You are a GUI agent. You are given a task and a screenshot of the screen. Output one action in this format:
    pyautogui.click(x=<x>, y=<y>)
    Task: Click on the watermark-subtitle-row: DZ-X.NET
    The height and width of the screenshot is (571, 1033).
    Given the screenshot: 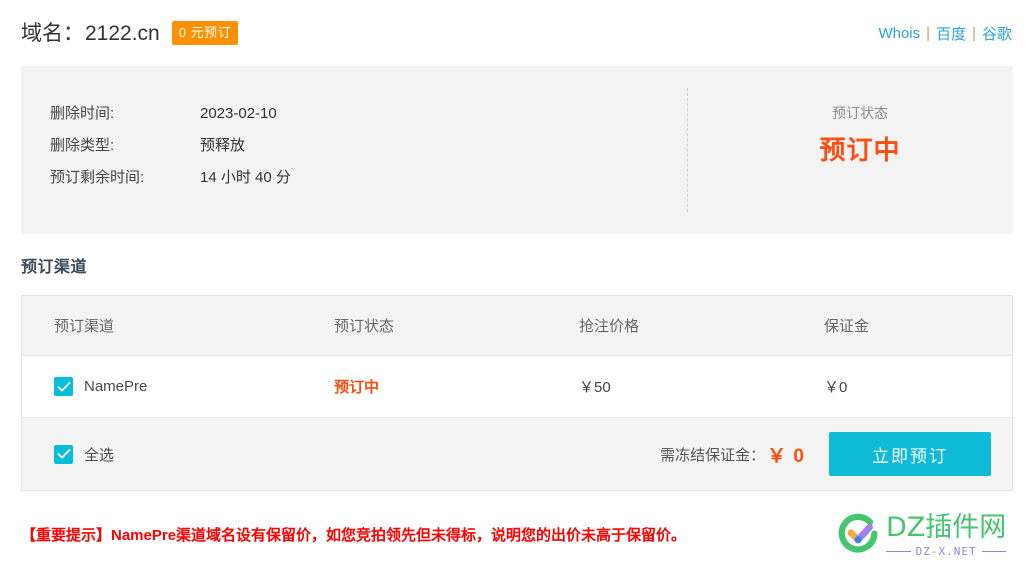 What is the action you would take?
    pyautogui.click(x=946, y=551)
    